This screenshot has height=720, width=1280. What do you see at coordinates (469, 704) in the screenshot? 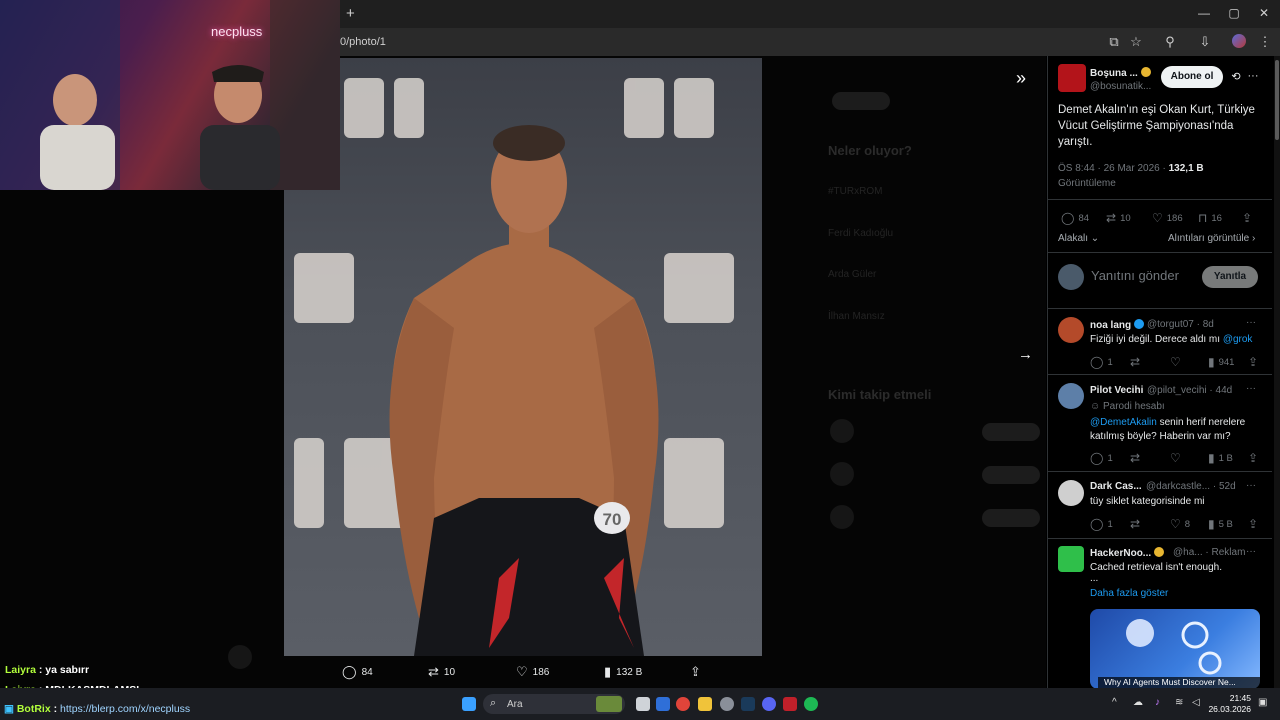
I see `windows-start-icon` at bounding box center [469, 704].